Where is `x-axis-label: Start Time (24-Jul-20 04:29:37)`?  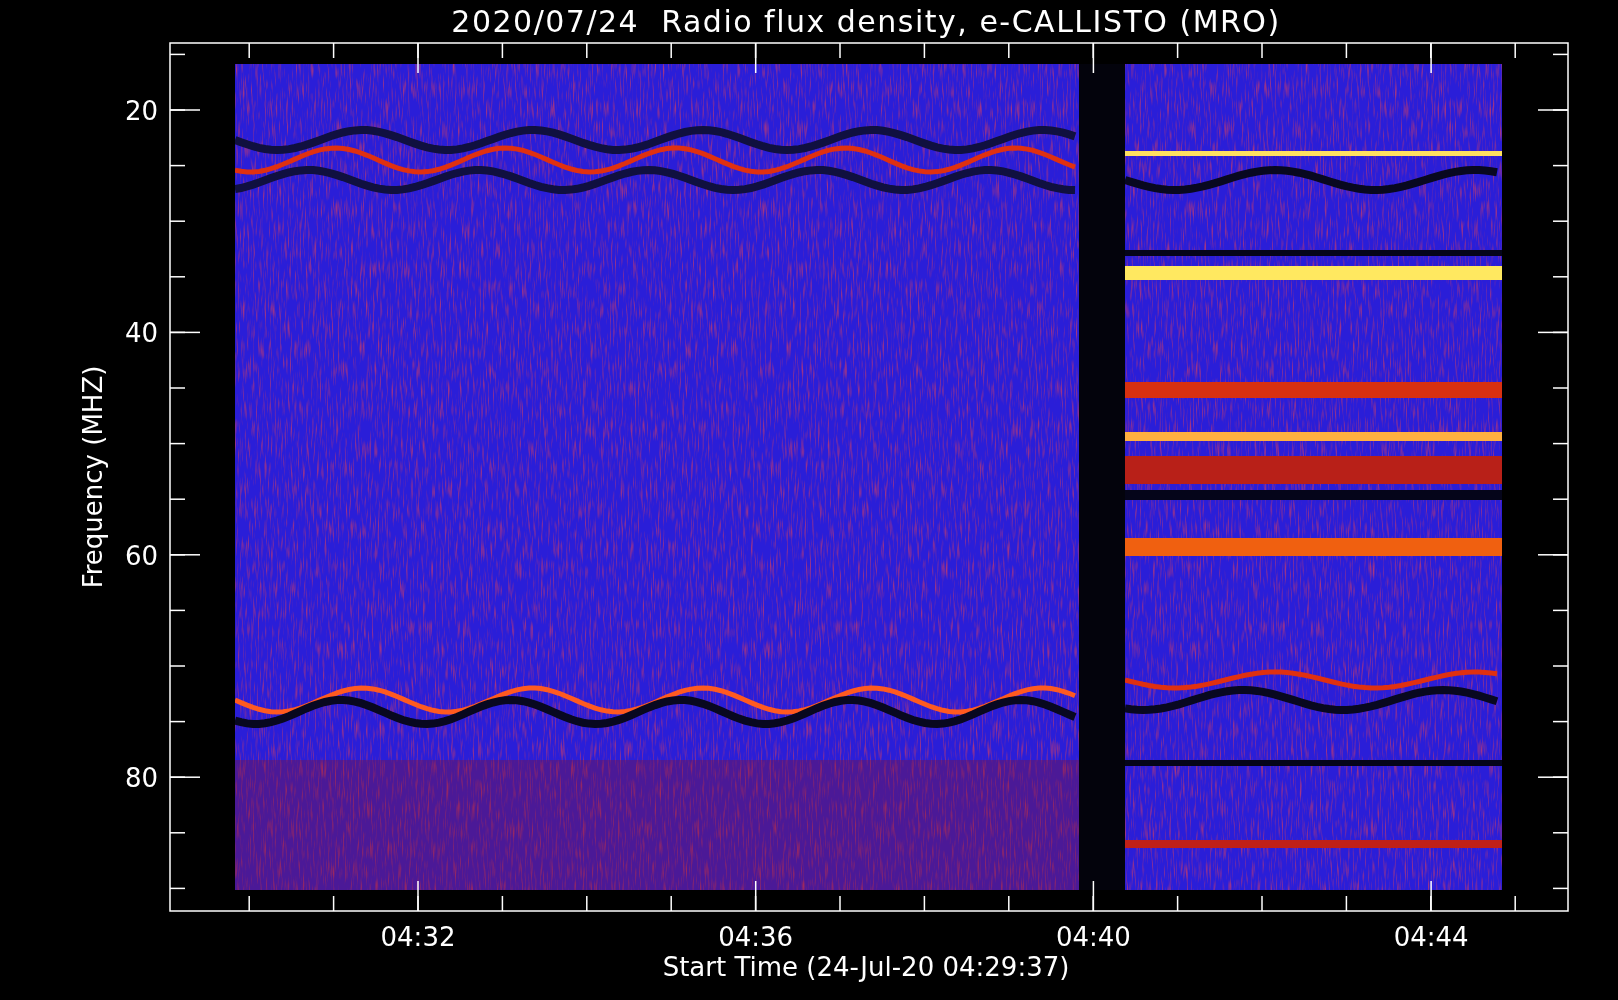
x-axis-label: Start Time (24-Jul-20 04:29:37) is located at coordinates (866, 967).